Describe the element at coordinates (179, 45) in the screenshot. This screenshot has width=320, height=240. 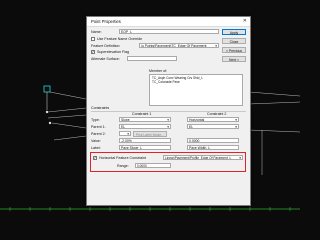
I see `feature-definition-dropdown: \u Points\Pavement\TC_Edge Of Pavement` at that location.